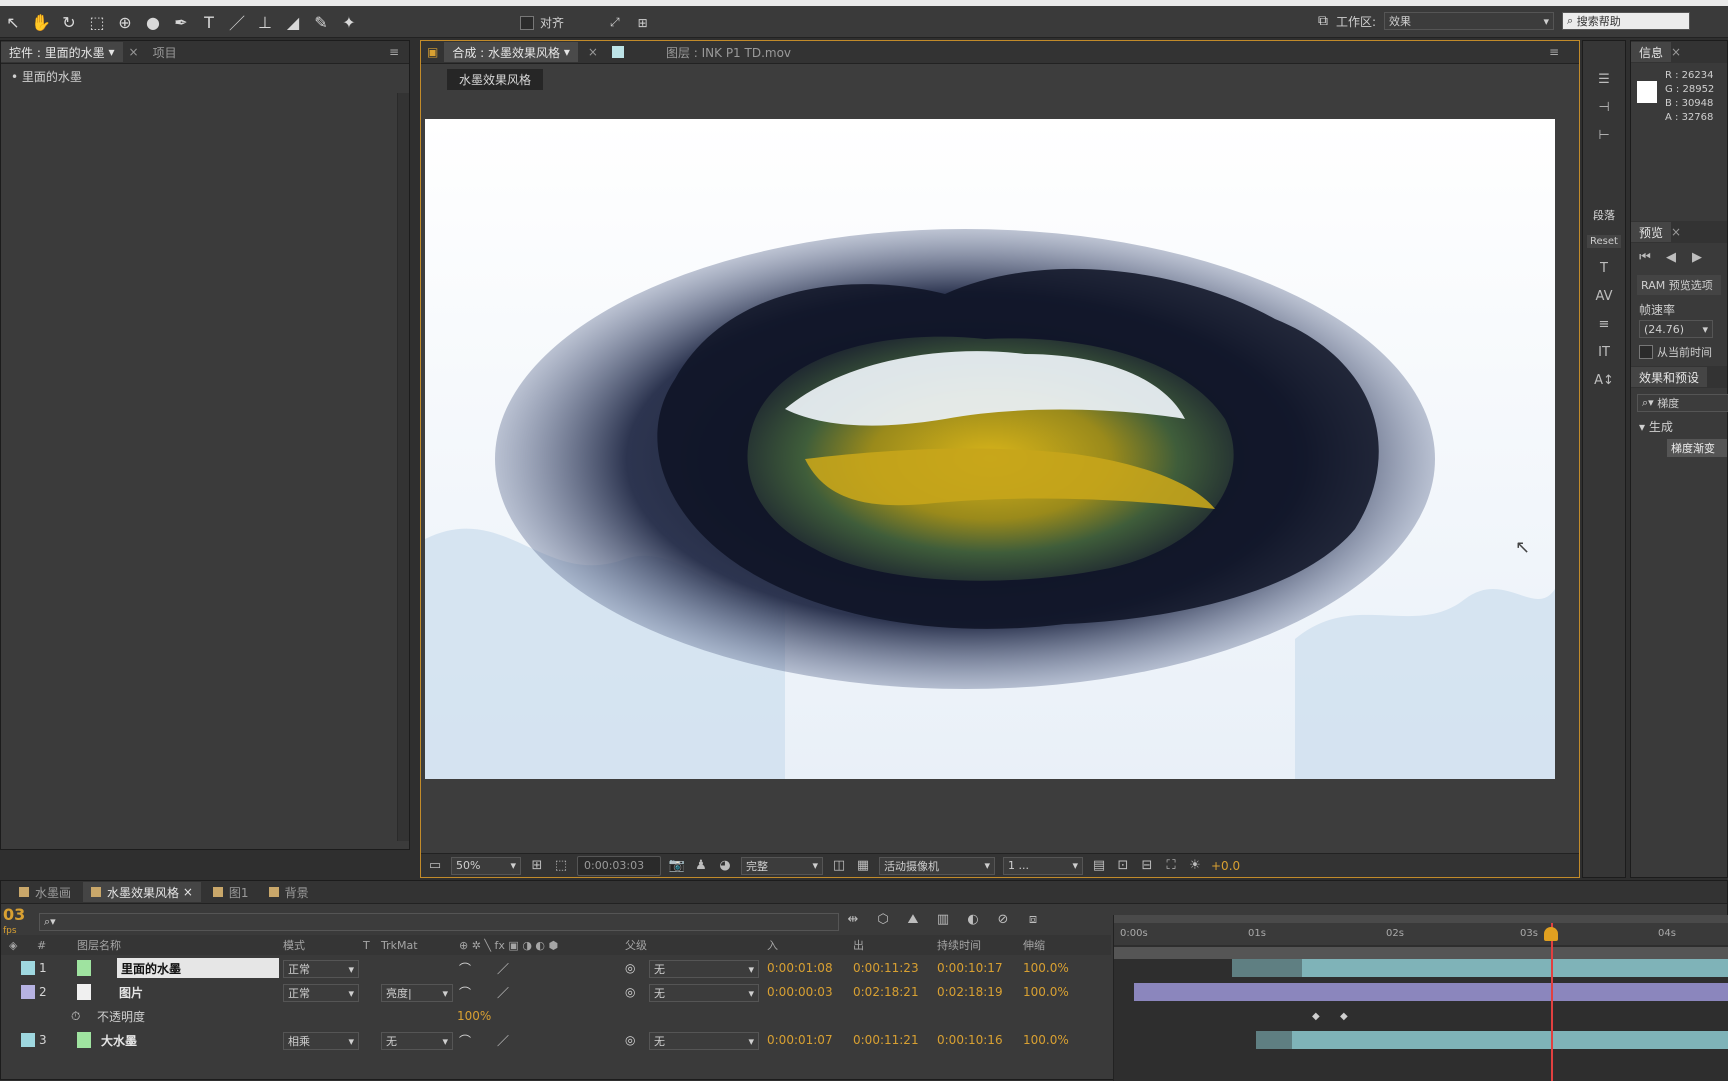 The image size is (1728, 1081). What do you see at coordinates (800, 968) in the screenshot?
I see `layer-in: 0:00:01:08` at bounding box center [800, 968].